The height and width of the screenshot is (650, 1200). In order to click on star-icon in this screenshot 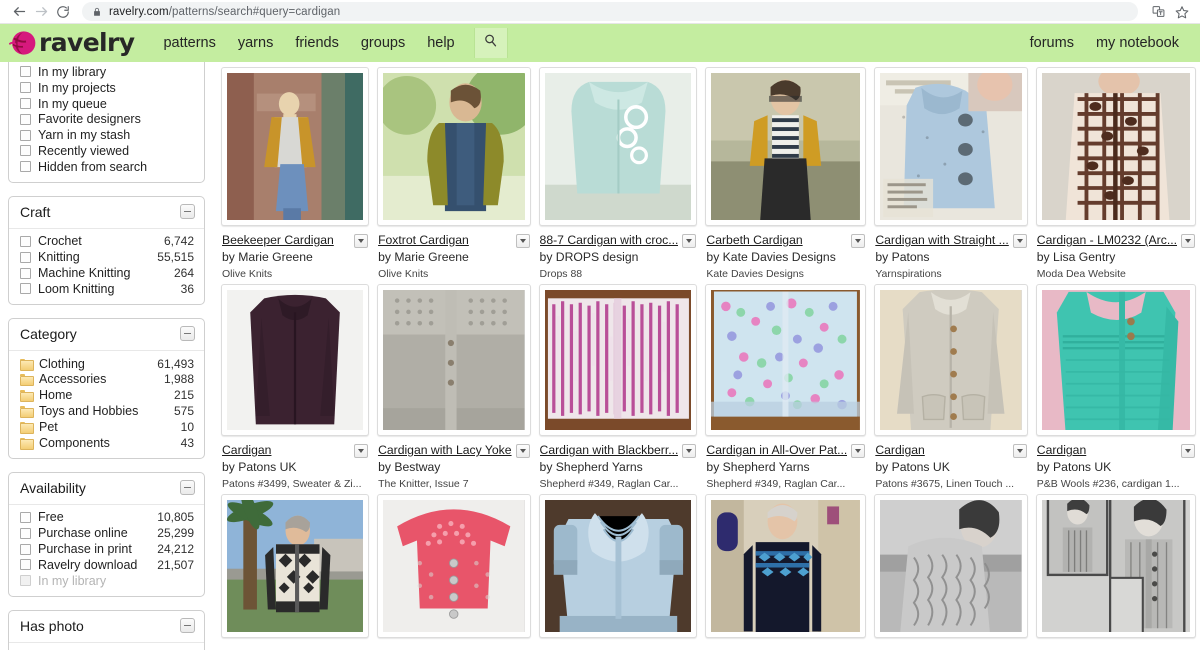, I will do `click(1182, 12)`.